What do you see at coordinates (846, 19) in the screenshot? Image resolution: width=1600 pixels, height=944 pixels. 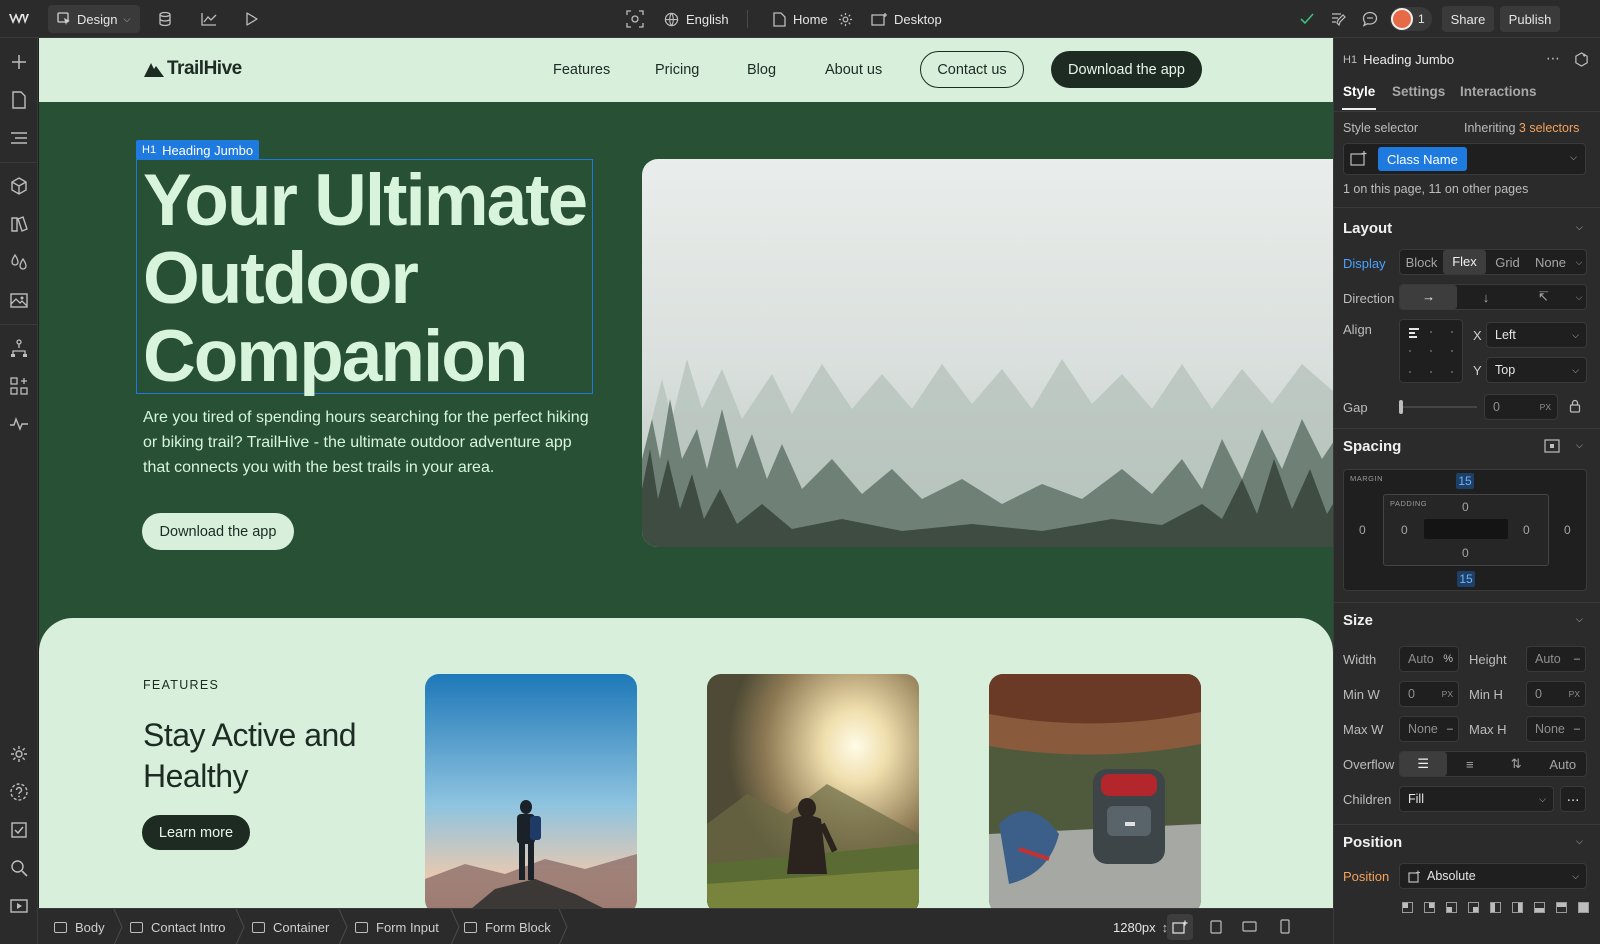 I see `page-settings-gear-icon` at bounding box center [846, 19].